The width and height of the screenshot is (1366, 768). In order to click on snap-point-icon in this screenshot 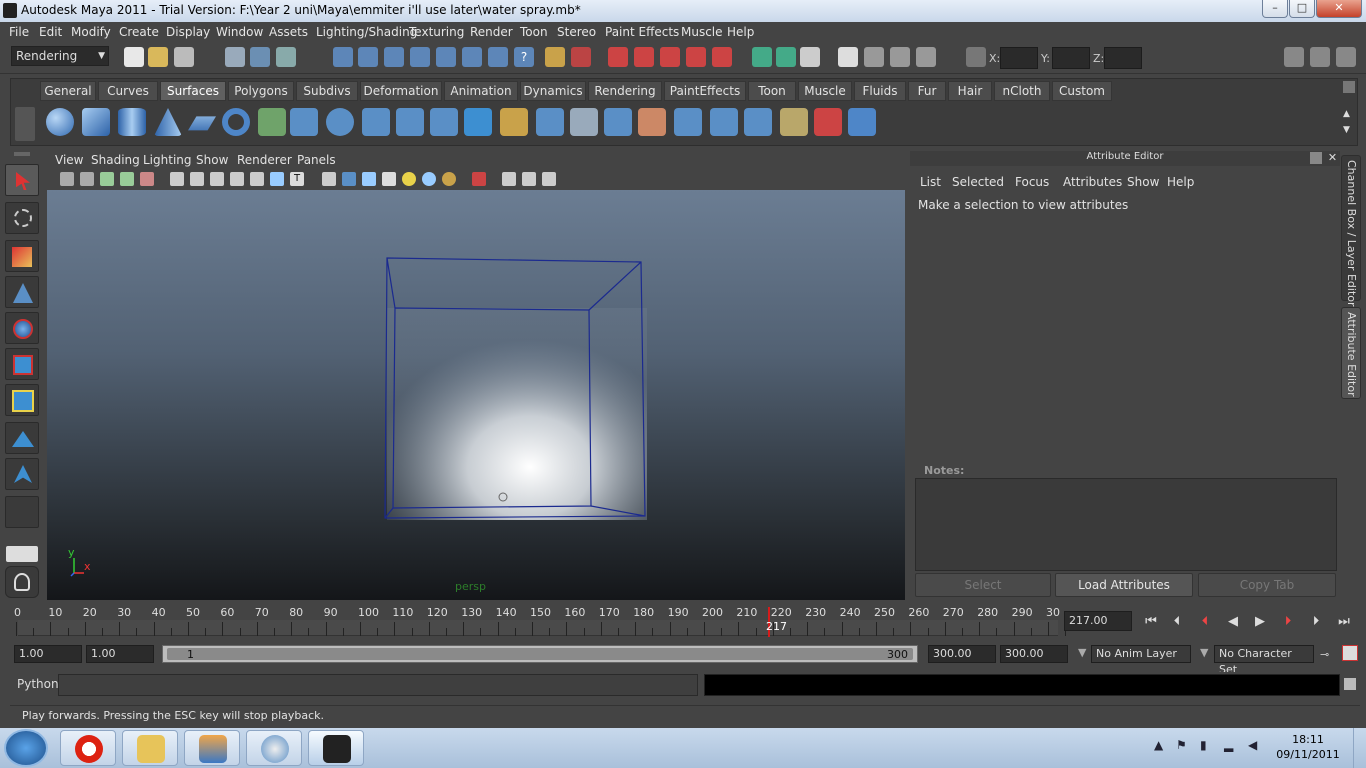, I will do `click(394, 57)`.